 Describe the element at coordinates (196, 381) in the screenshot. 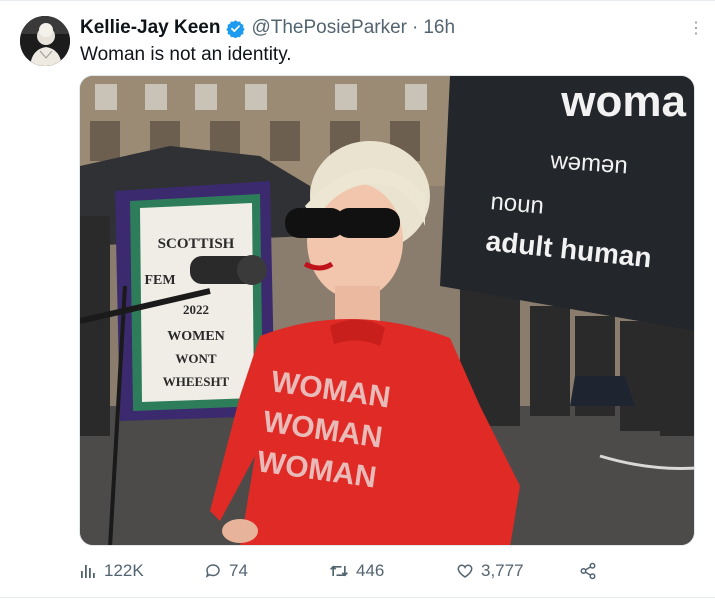

I see `sign-line6-text: WHEESHT` at that location.